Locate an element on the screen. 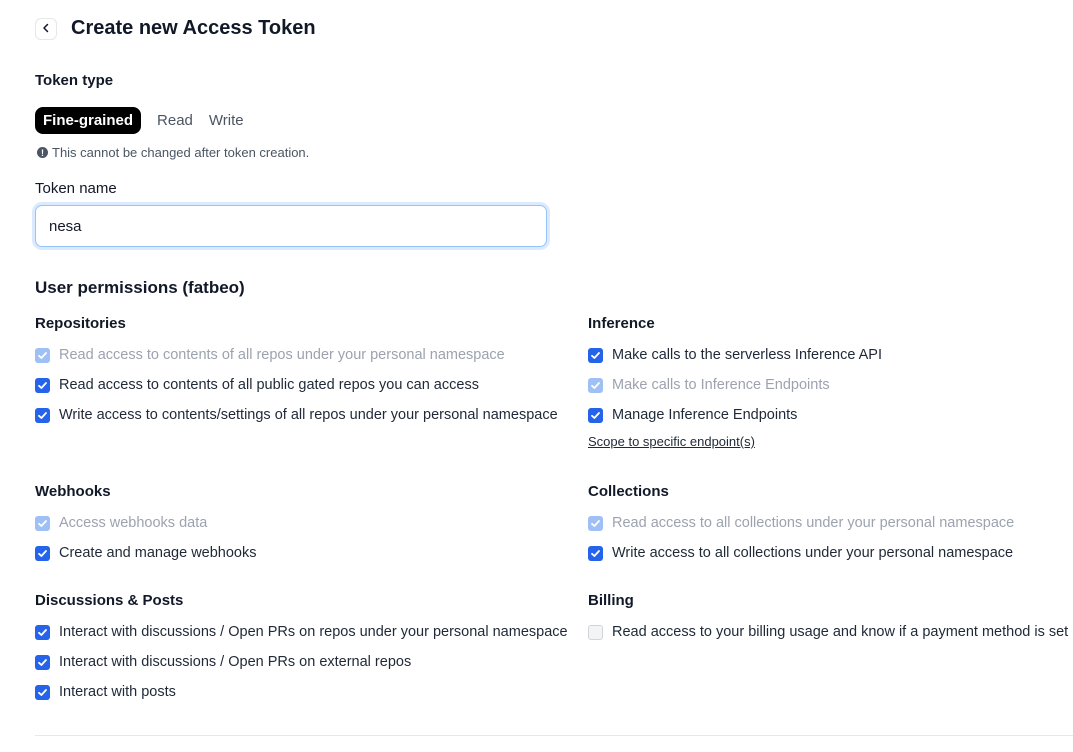 This screenshot has width=1073, height=752. collections-heading: Collections is located at coordinates (628, 491).